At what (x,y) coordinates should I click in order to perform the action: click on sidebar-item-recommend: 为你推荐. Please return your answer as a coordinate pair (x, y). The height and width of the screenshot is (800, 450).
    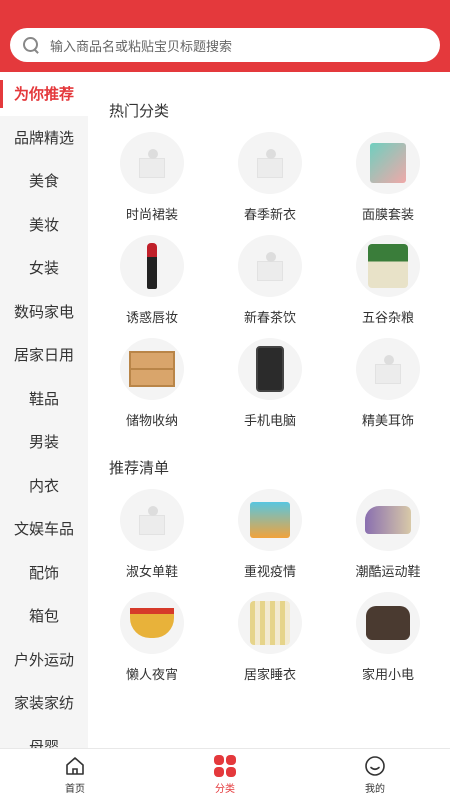
    Looking at the image, I should click on (44, 94).